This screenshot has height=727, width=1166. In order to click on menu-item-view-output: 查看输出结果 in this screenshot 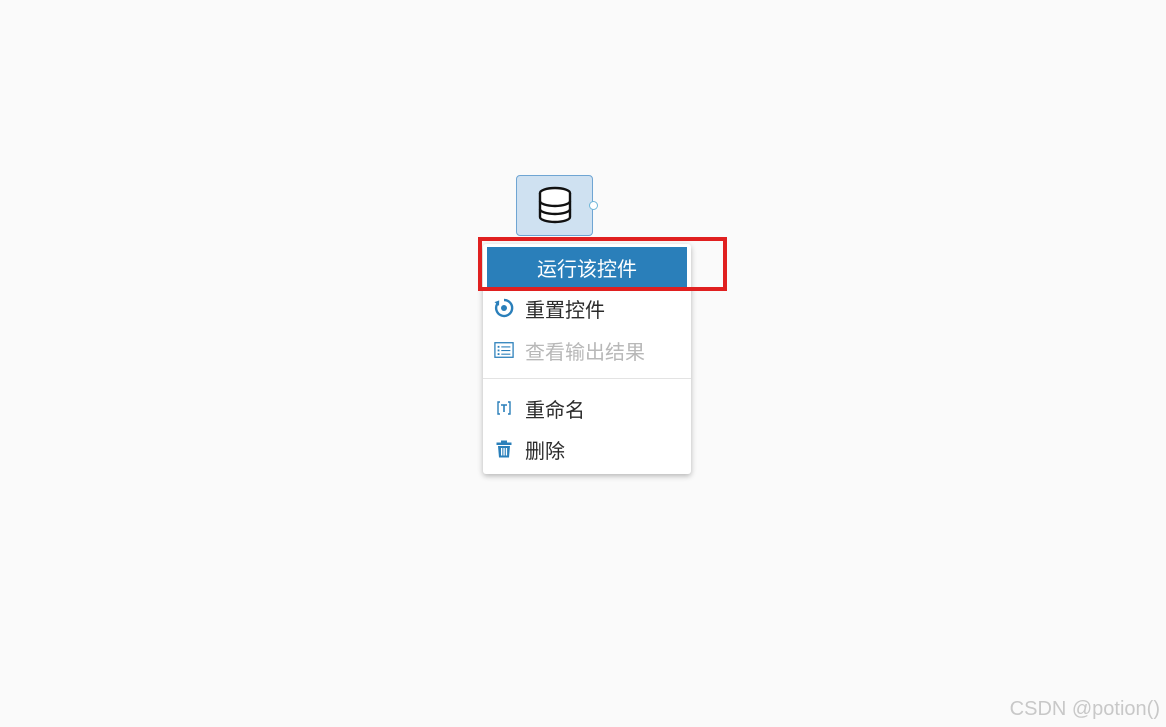, I will do `click(587, 350)`.